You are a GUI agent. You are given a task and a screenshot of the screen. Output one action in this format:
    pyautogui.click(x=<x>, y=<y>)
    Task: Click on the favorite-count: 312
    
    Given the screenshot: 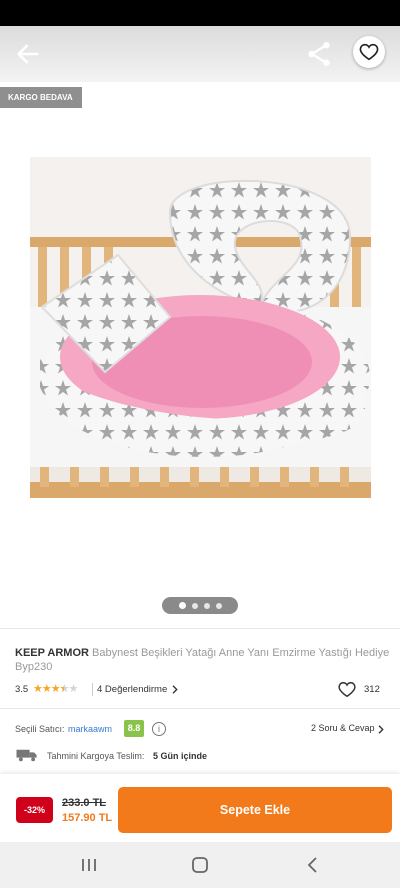 What is the action you would take?
    pyautogui.click(x=372, y=689)
    